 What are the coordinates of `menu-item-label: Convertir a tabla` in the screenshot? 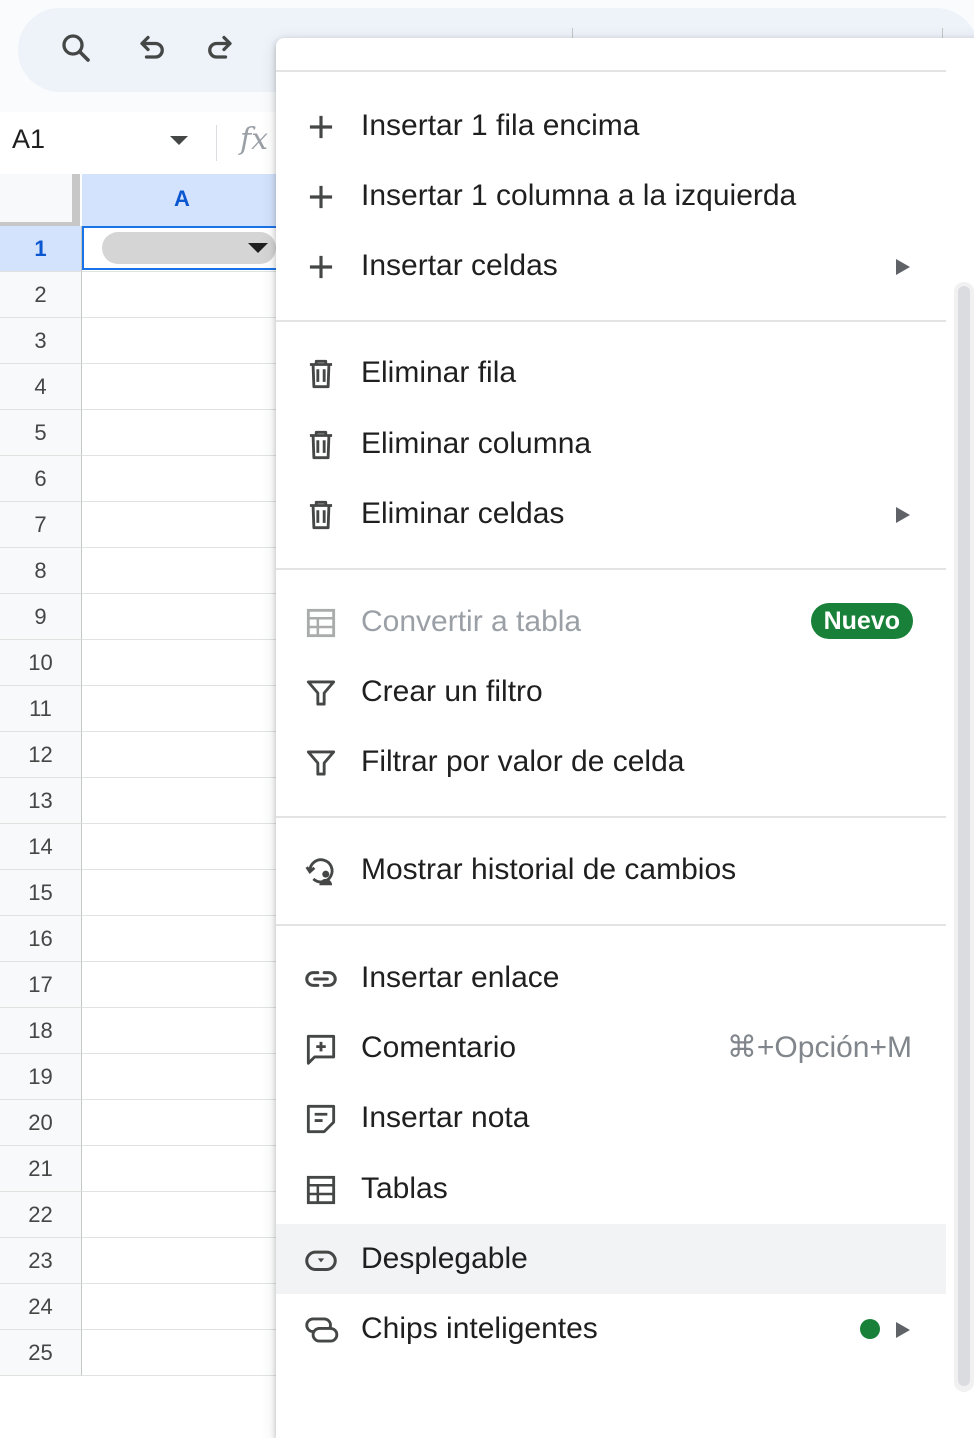 It's located at (471, 621).